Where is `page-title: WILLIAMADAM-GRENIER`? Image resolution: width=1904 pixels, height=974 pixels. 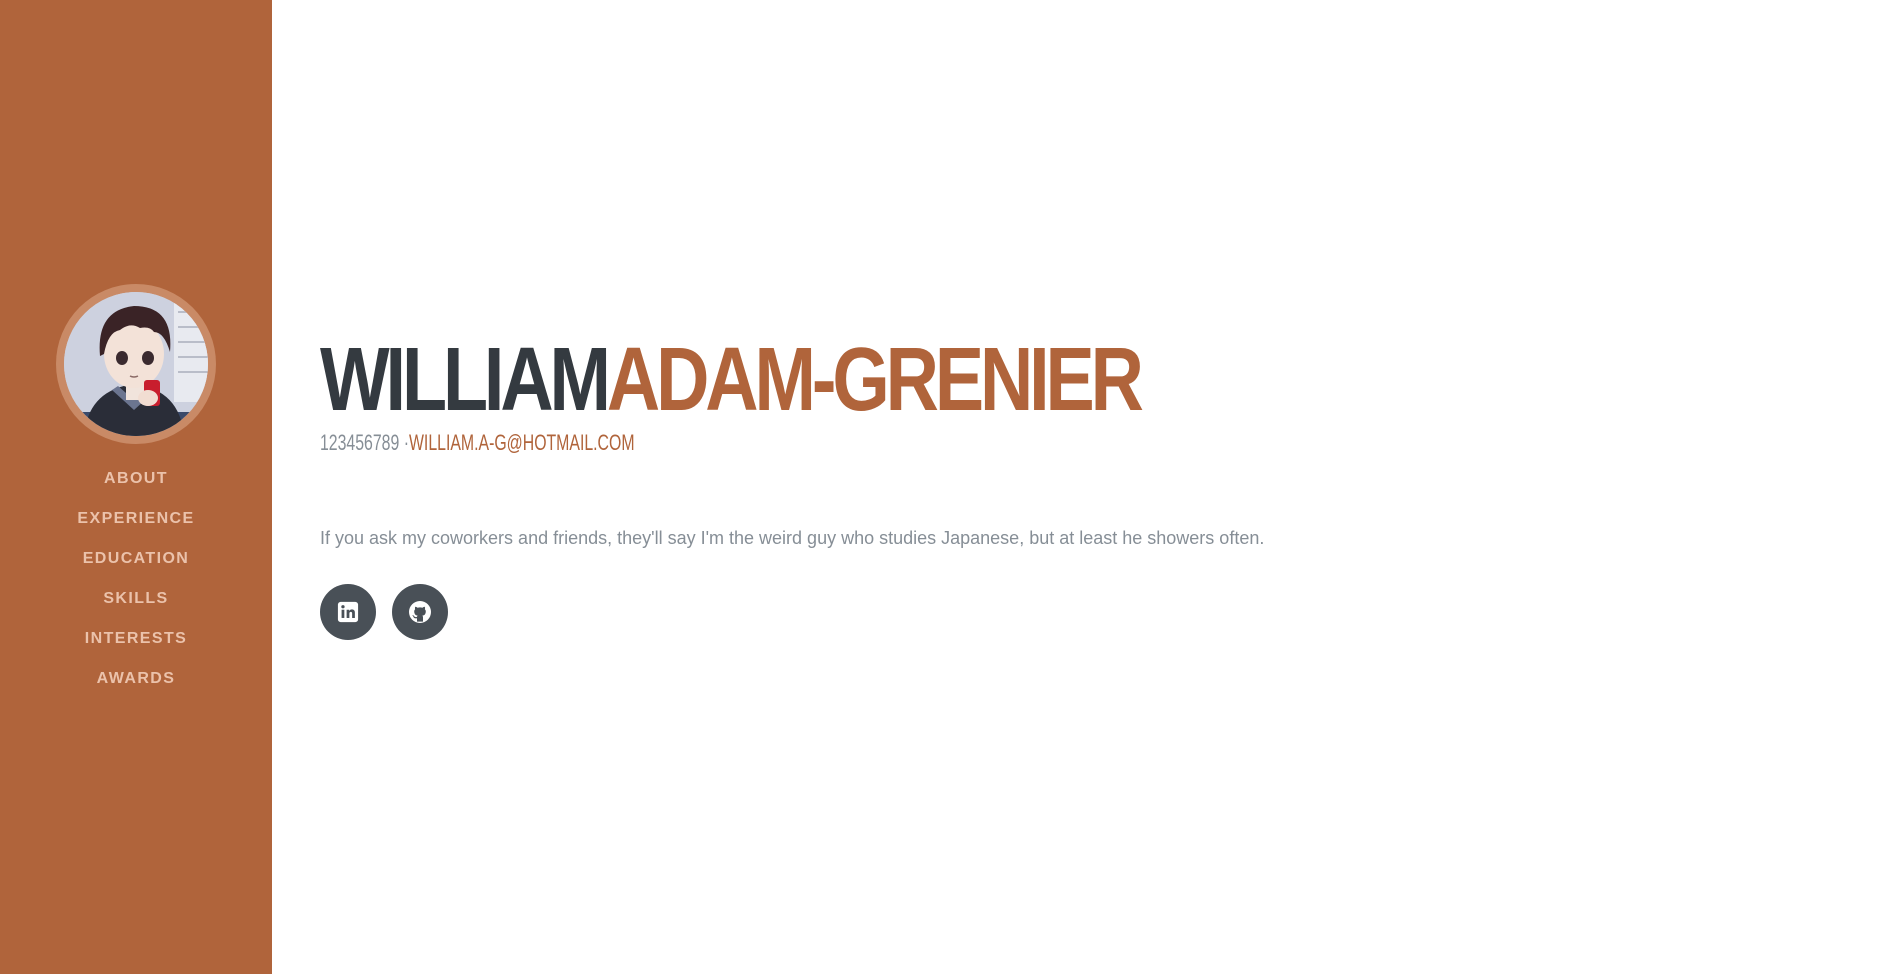
page-title: WILLIAMADAM-GRENIER is located at coordinates (732, 380).